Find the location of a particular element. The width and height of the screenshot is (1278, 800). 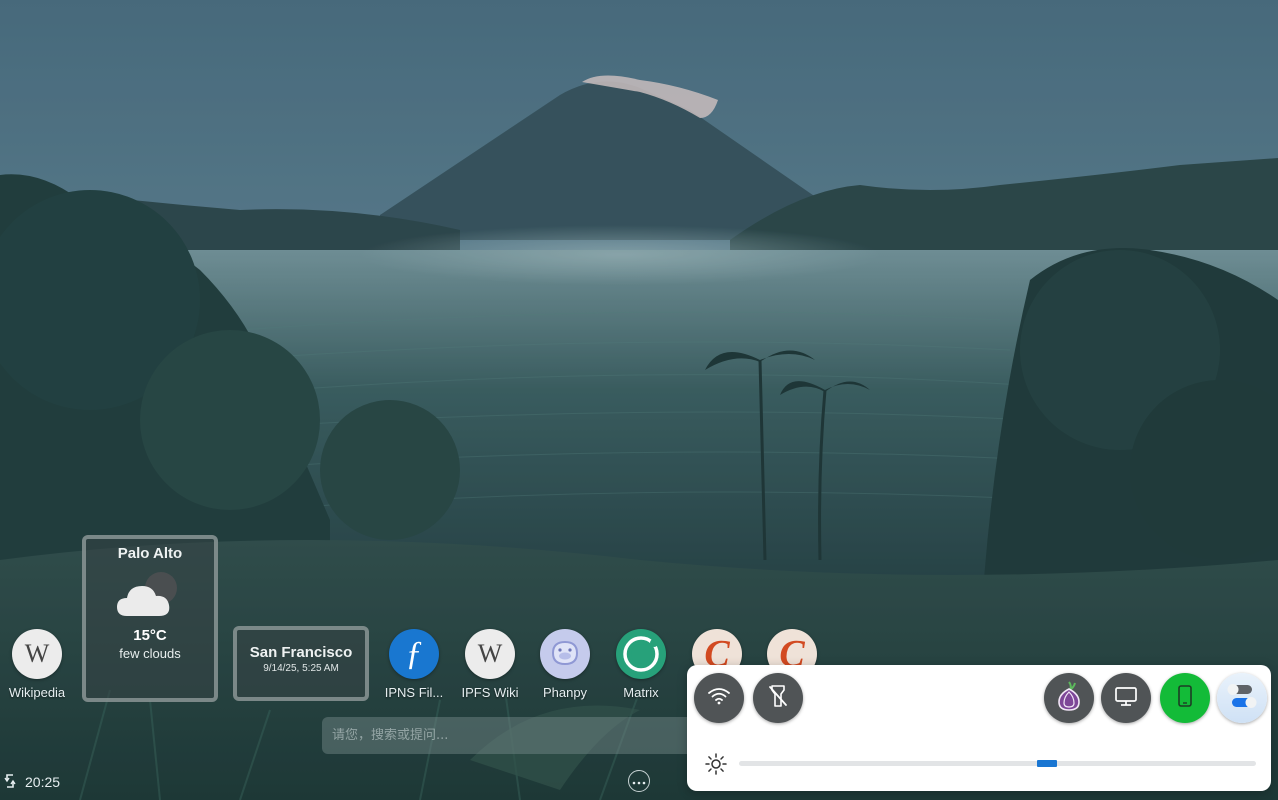

taskbar-clock: 20:25 is located at coordinates (32, 782).